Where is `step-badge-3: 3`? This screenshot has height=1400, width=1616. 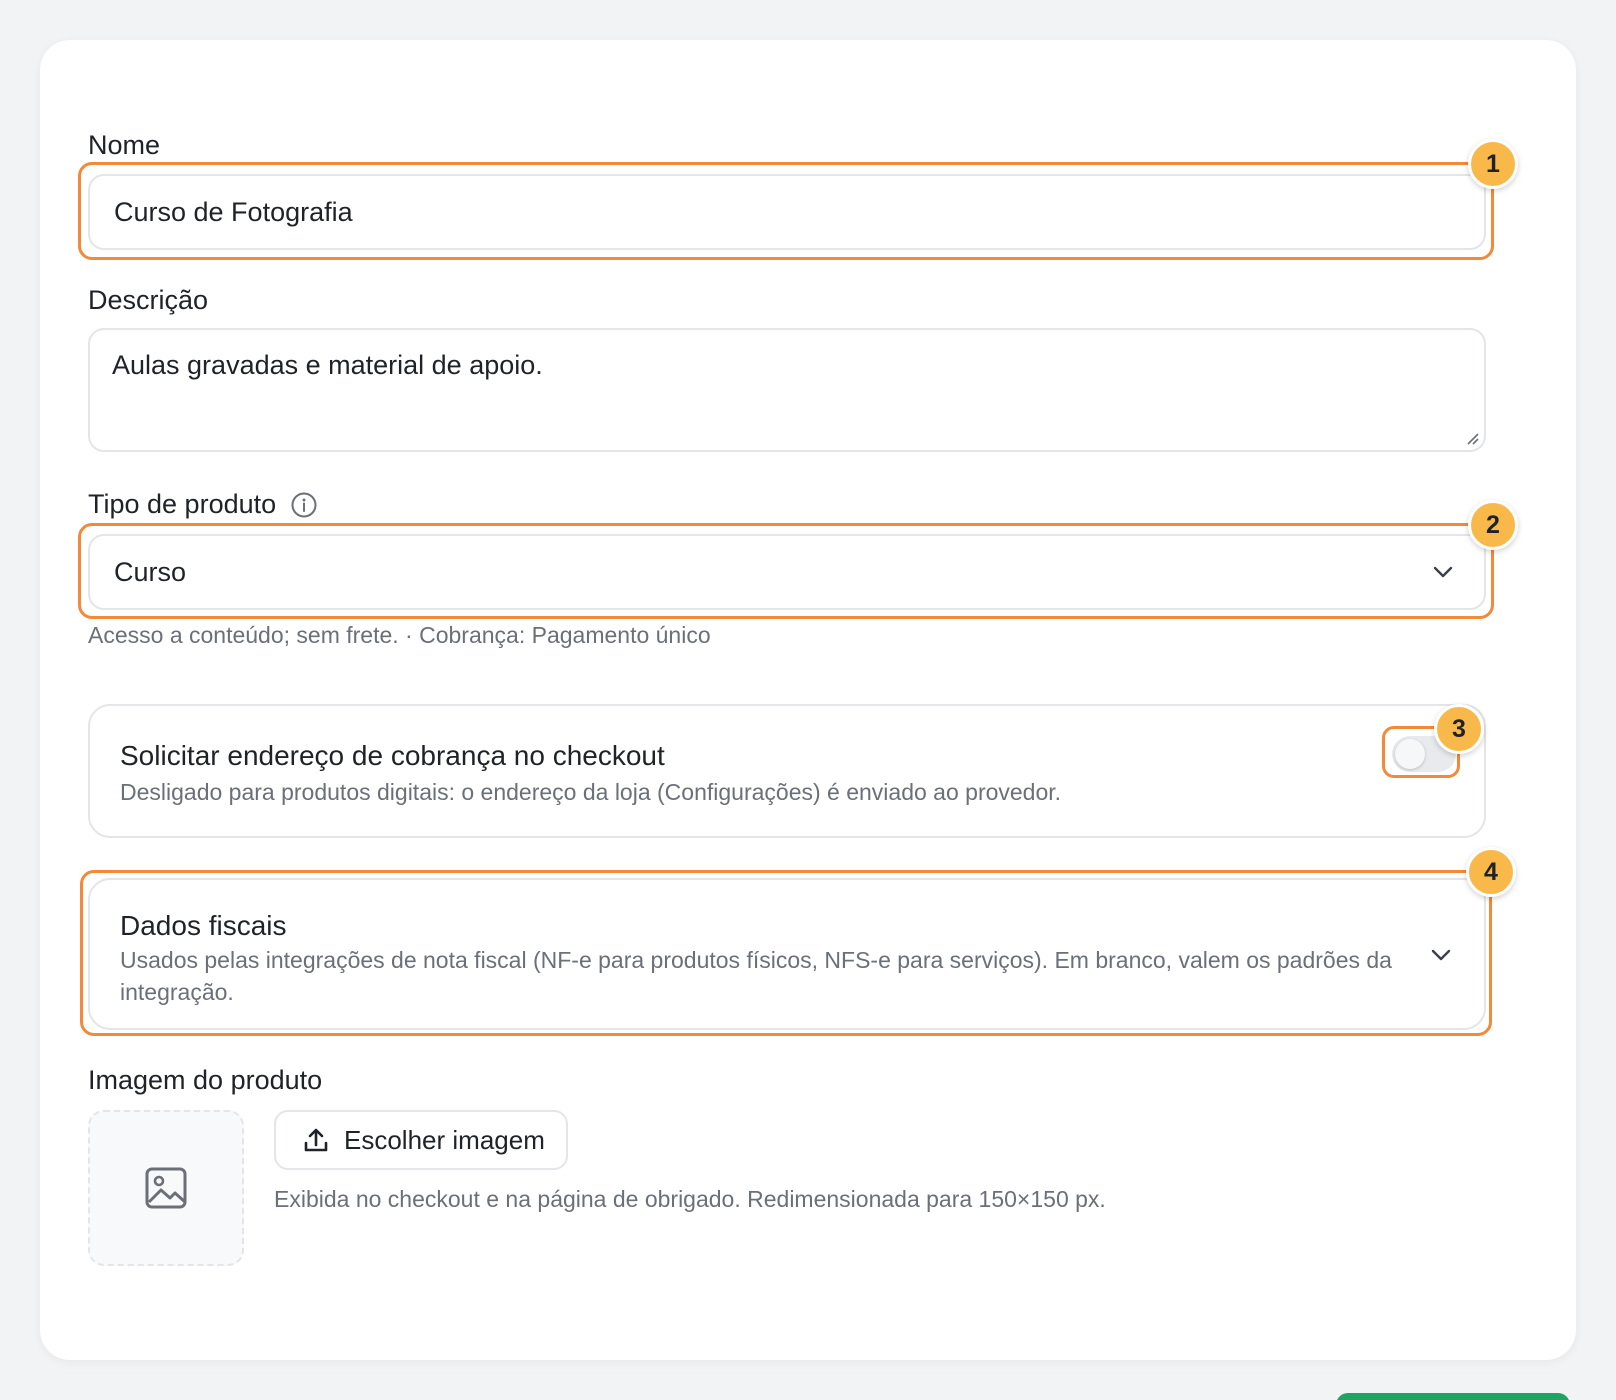 step-badge-3: 3 is located at coordinates (1459, 729).